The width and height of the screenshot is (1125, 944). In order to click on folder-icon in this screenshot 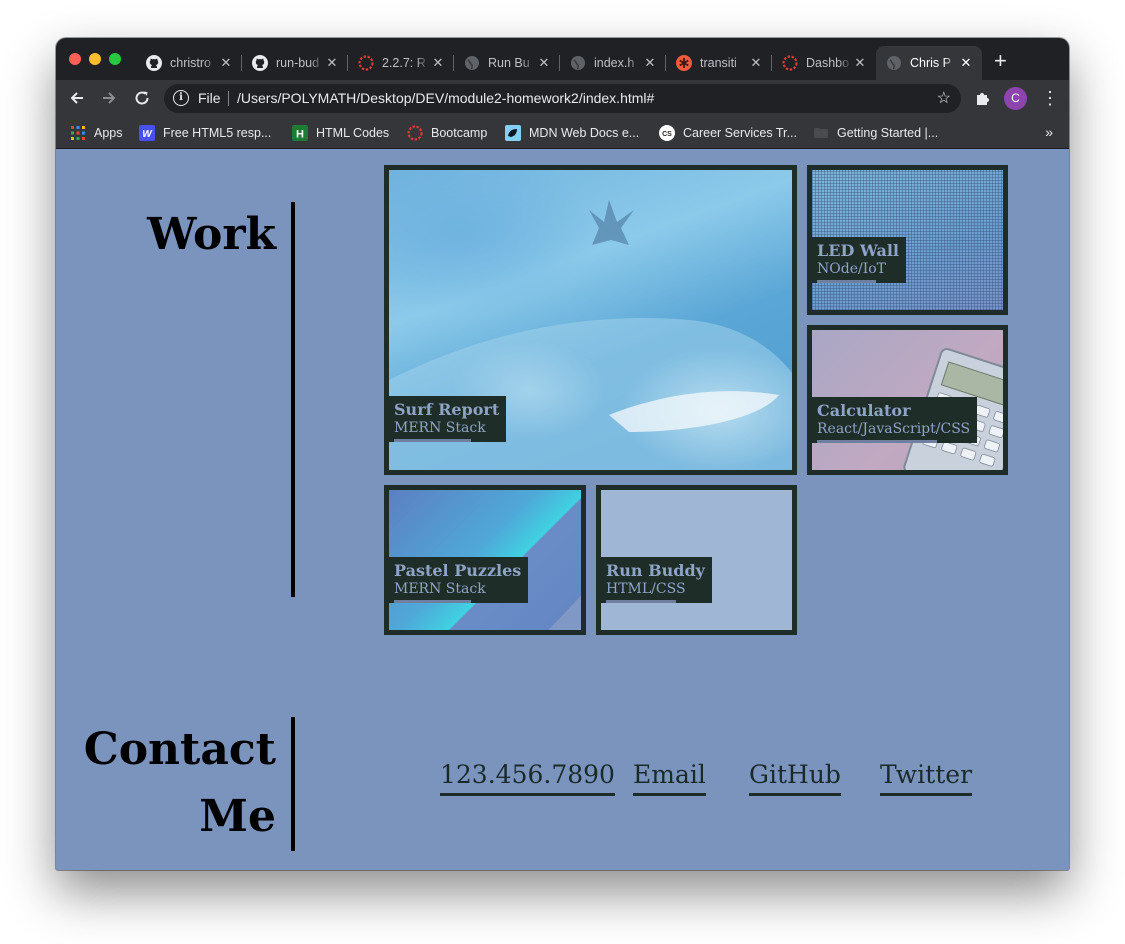, I will do `click(821, 133)`.